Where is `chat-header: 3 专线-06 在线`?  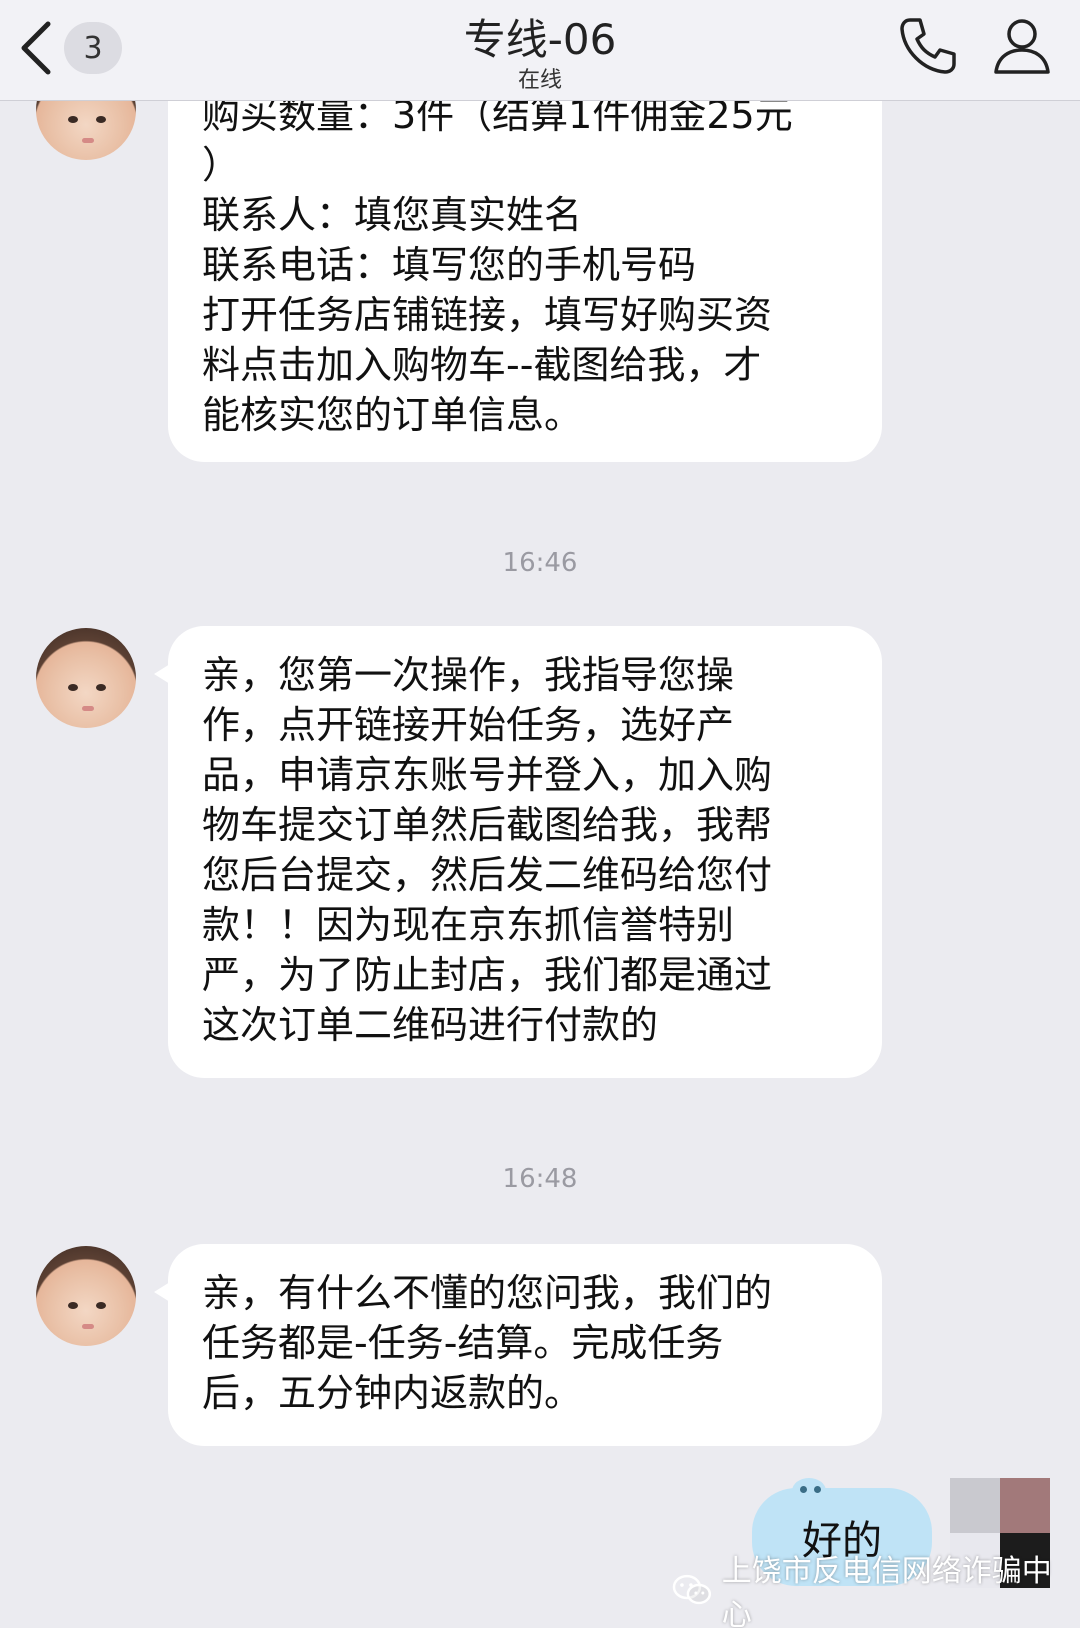 chat-header: 3 专线-06 在线 is located at coordinates (540, 50).